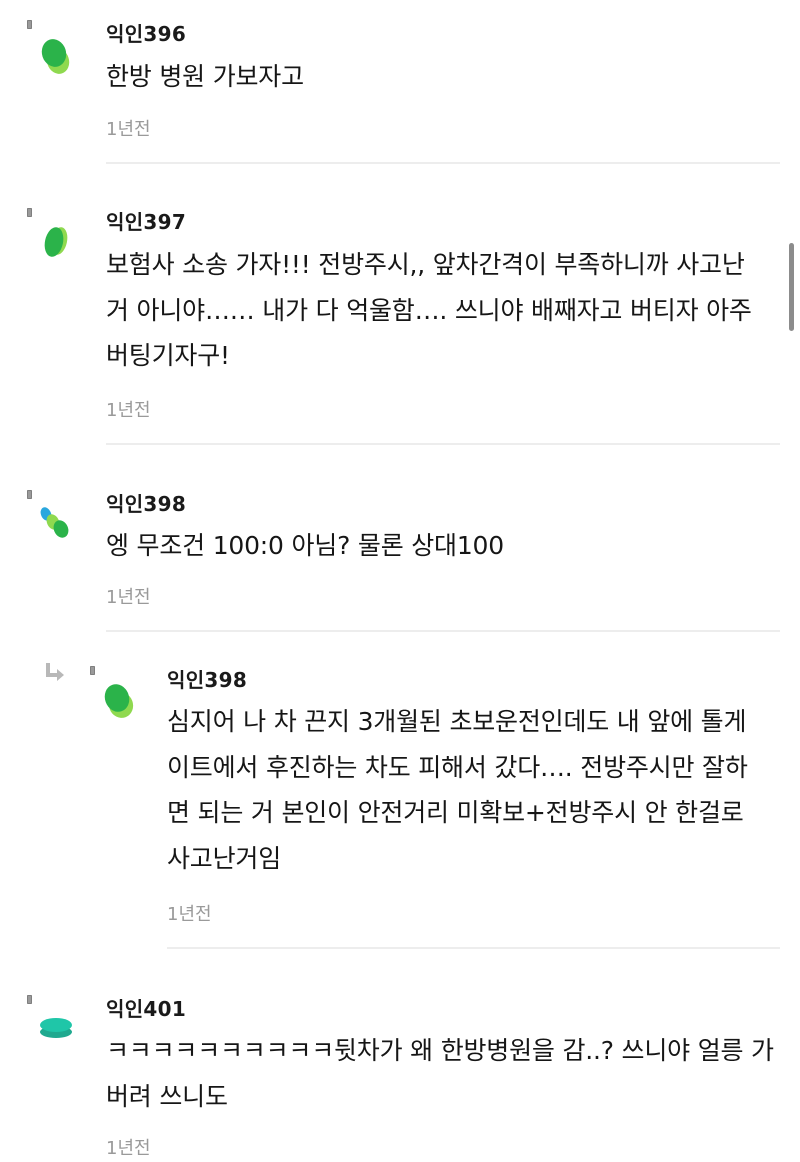 The image size is (800, 1162). What do you see at coordinates (305, 545) in the screenshot?
I see `comment-text: 엥 무조건 100:0 아님? 물론 상대100` at bounding box center [305, 545].